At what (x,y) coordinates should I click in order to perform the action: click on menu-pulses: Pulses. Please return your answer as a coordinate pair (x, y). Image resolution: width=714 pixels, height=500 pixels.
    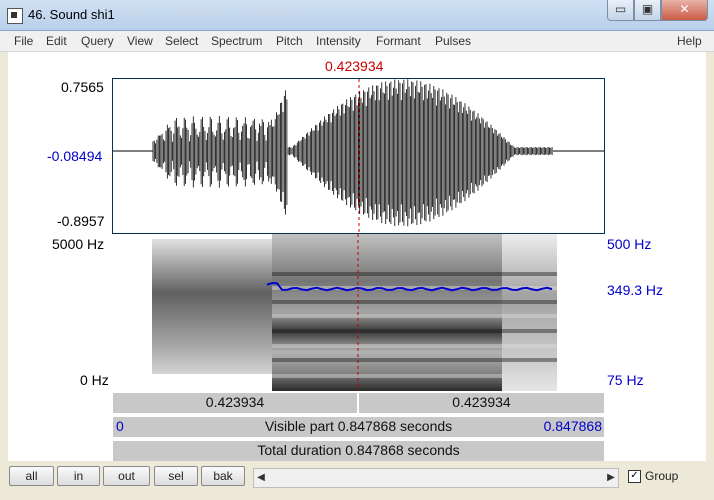
    Looking at the image, I should click on (453, 41).